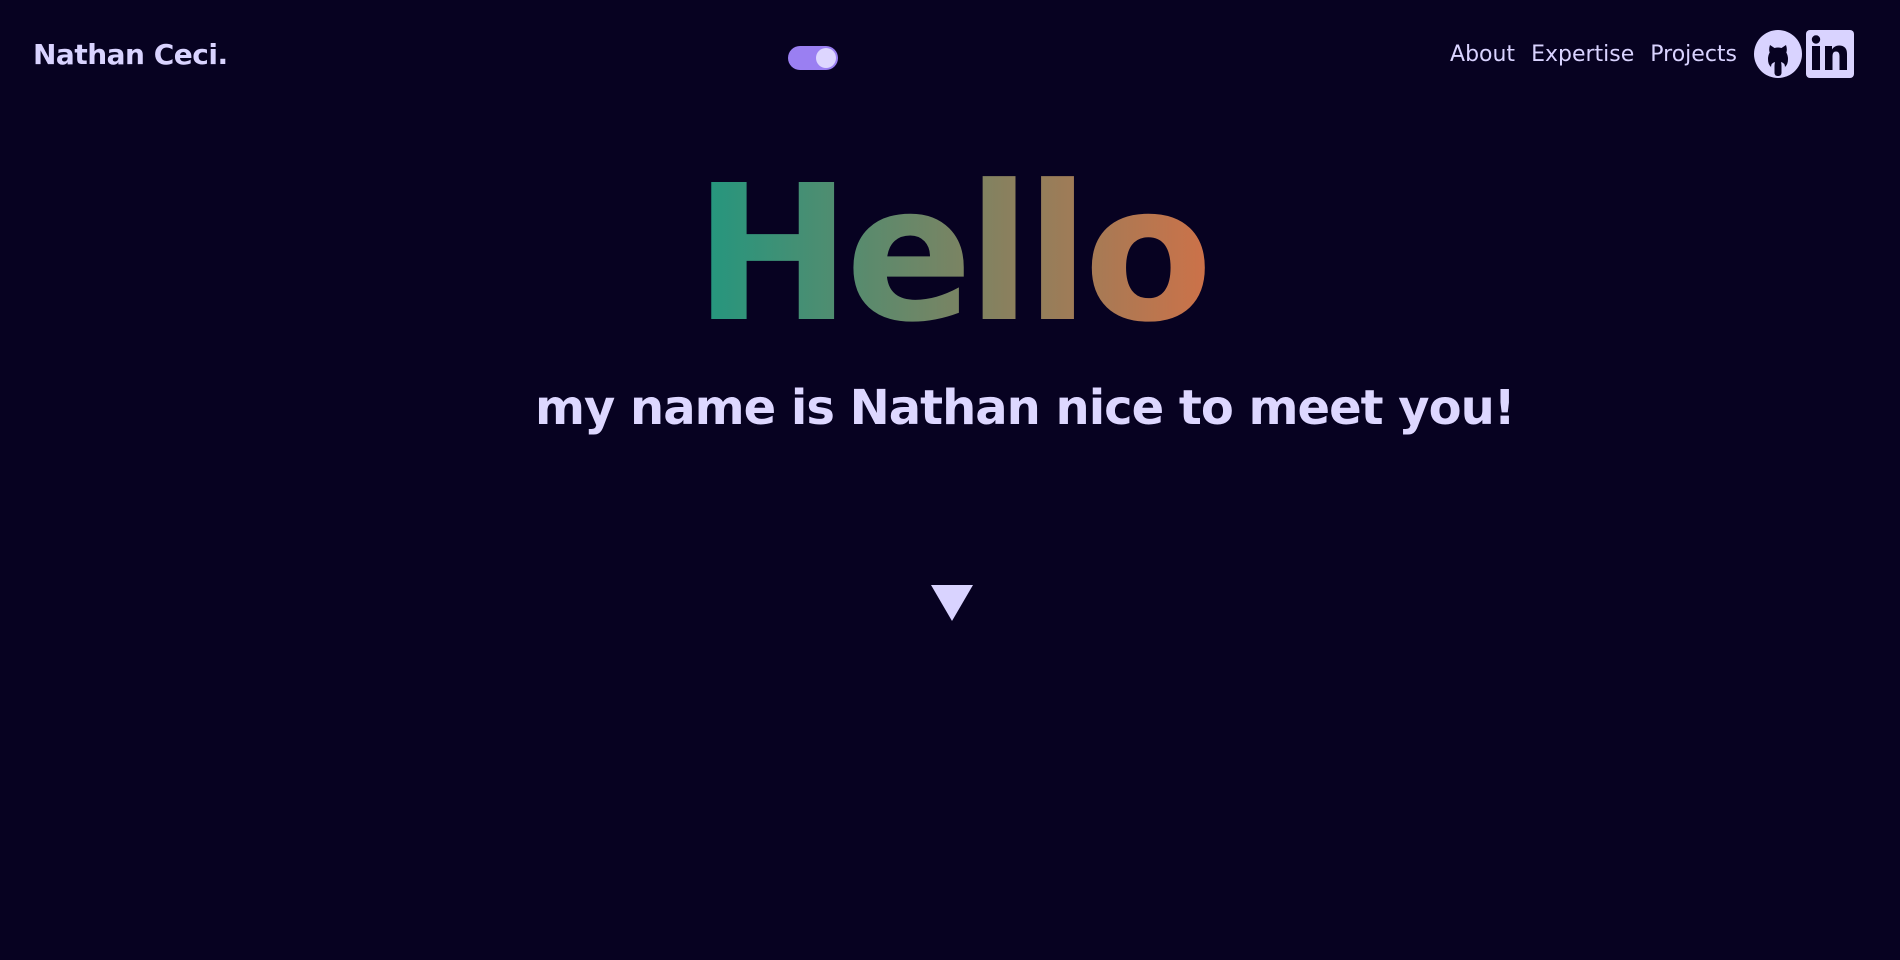 The image size is (1900, 960). Describe the element at coordinates (950, 58) in the screenshot. I see `navbar: Nathan Ceci. About Expertise Projects` at that location.